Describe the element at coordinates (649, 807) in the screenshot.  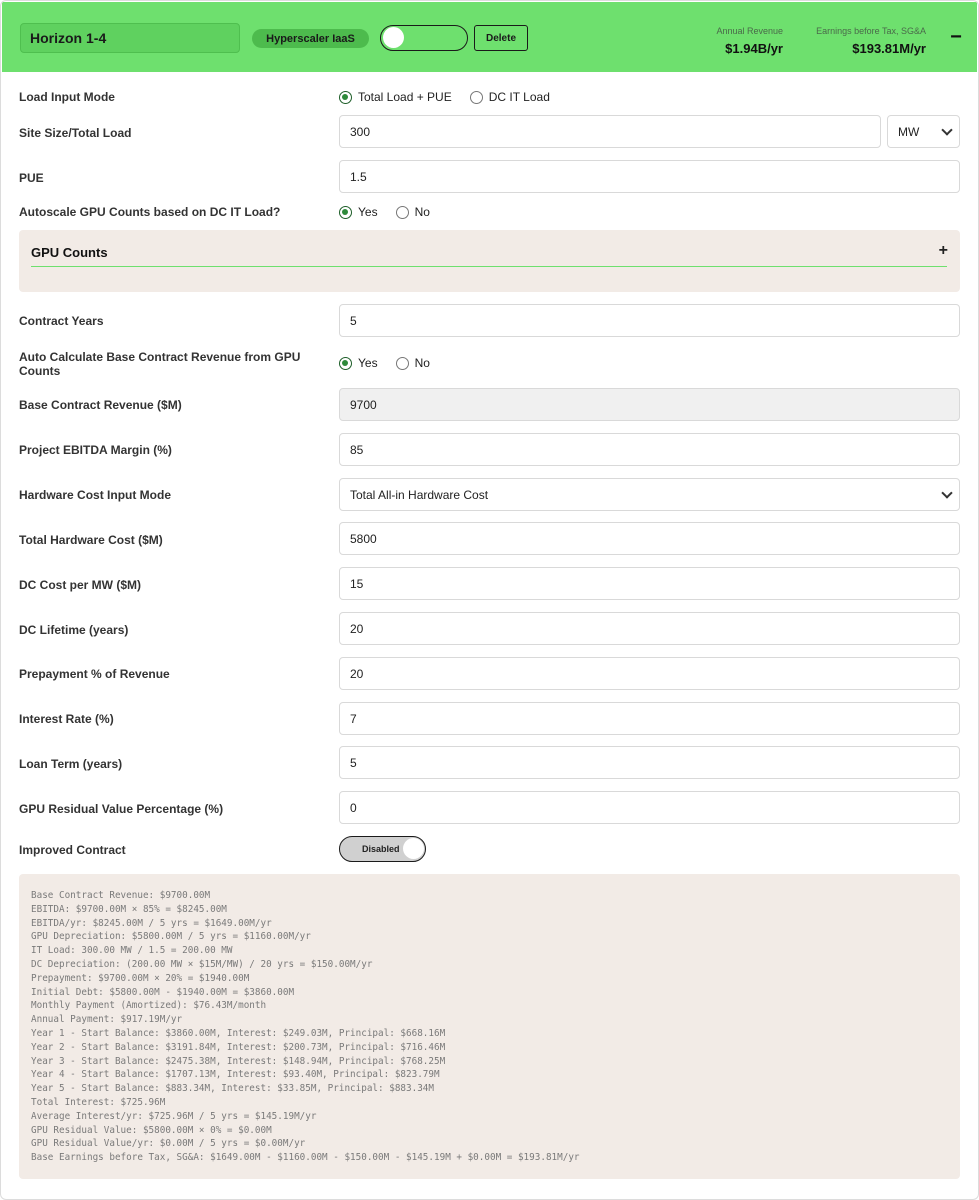
I see `gpu-residual-input: 0` at that location.